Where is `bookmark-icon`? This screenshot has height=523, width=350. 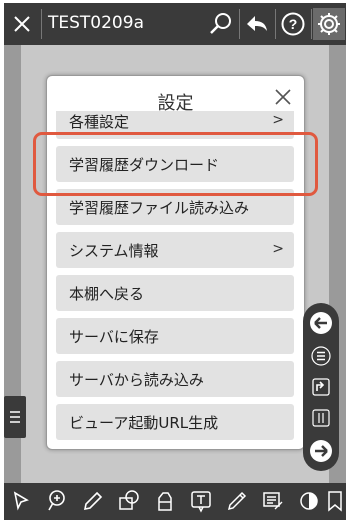
bookmark-icon is located at coordinates (335, 501).